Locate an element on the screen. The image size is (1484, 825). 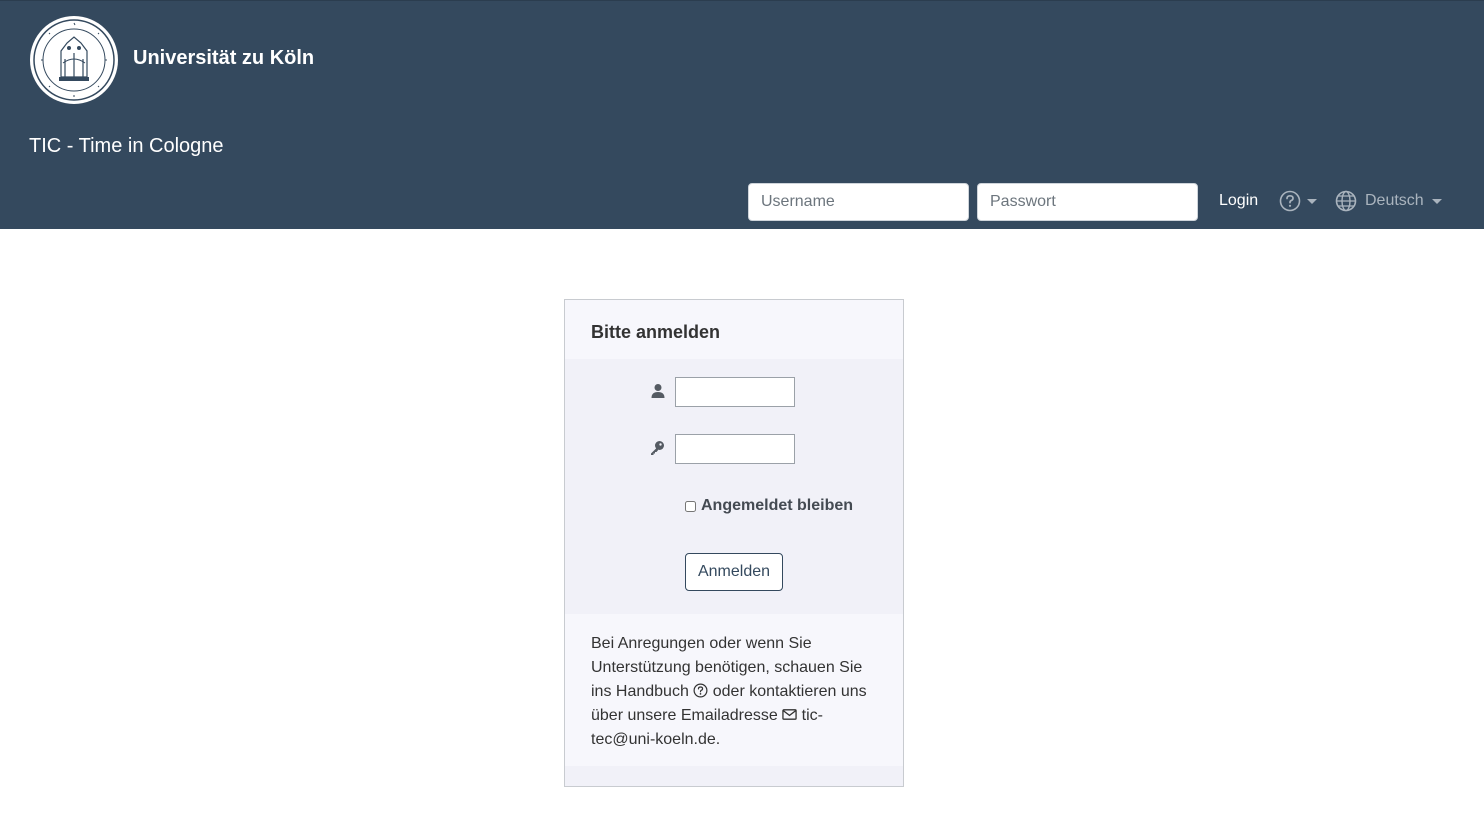
header-login-button: Login is located at coordinates (1238, 201).